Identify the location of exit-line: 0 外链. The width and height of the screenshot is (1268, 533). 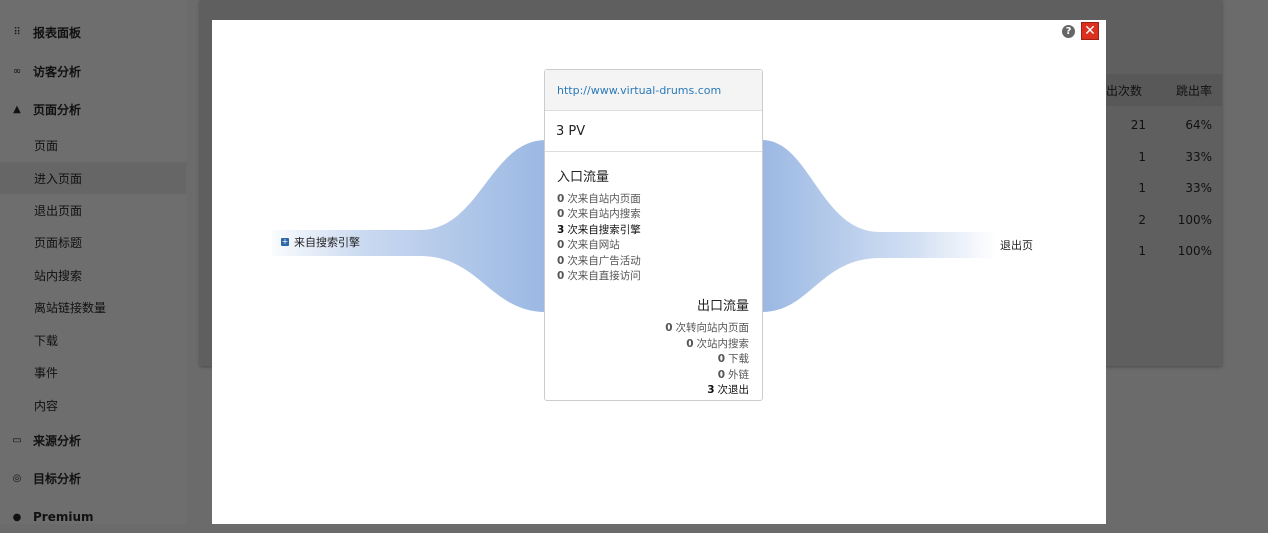
(653, 375).